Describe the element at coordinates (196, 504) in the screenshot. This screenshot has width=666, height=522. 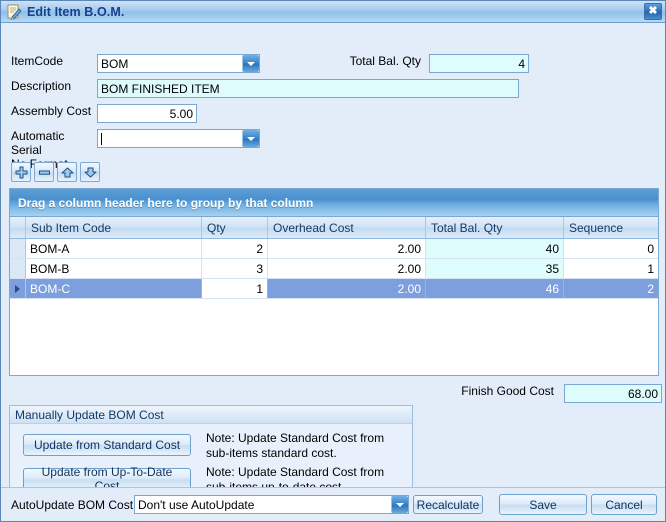
I see `autoupdate-value: Don't use AutoUpdate` at that location.